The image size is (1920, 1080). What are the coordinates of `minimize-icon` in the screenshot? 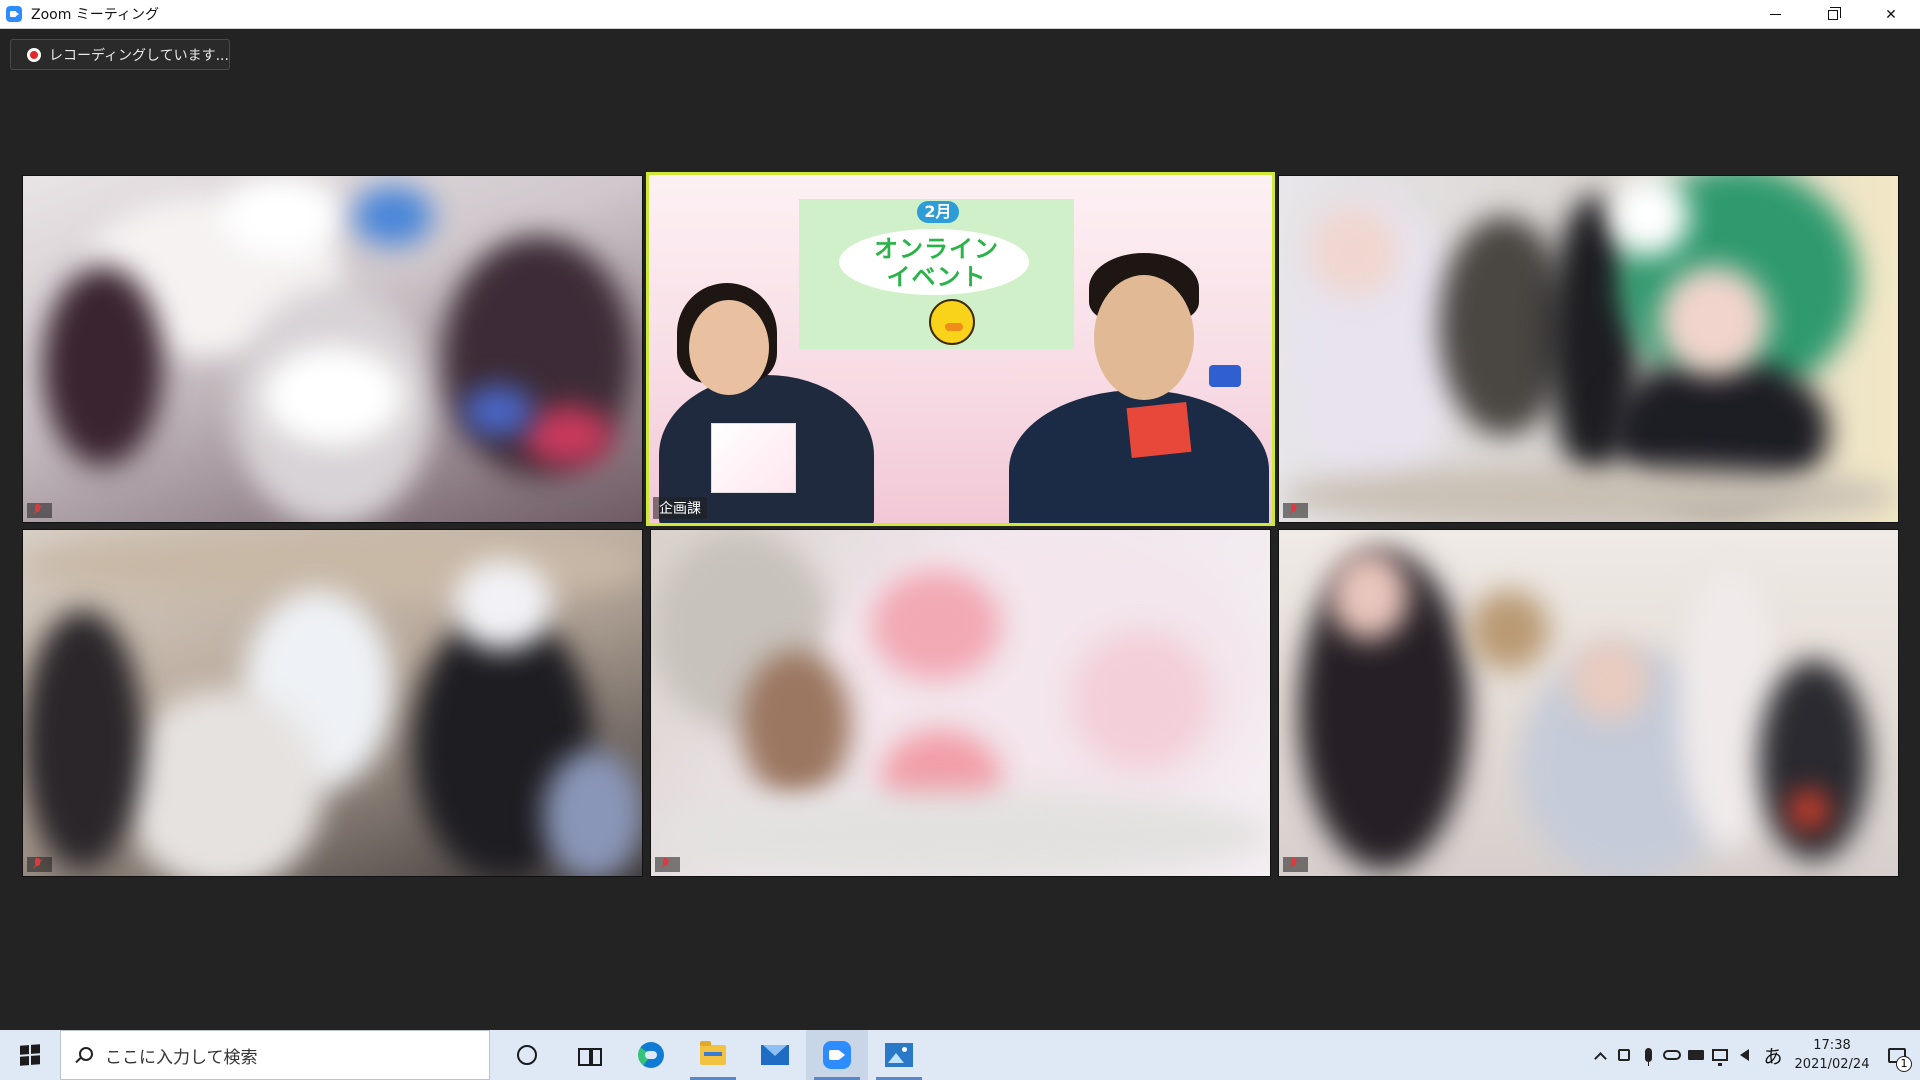 It's located at (1775, 14).